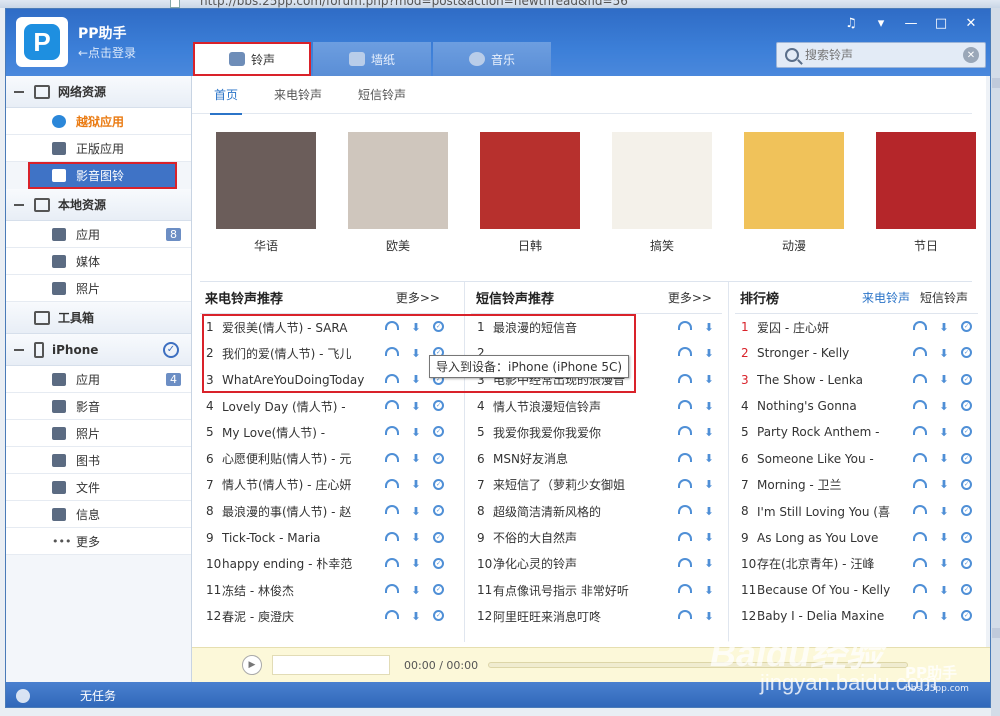  I want to click on ringtone-row: 9 不俗的大自然声 ⬇, so click(596, 537).